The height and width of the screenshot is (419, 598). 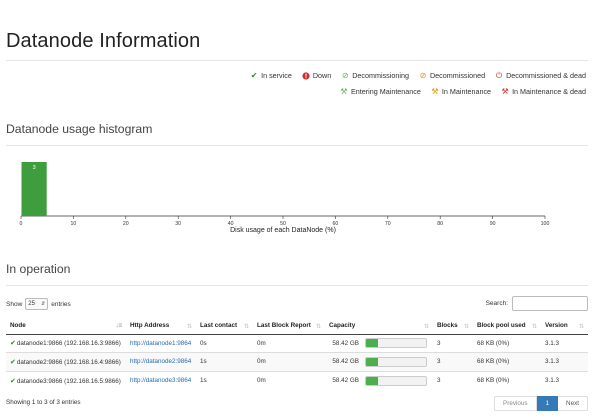 I want to click on node-cell: ✔datanode3:9866 (192.168.16.5:9866), so click(x=66, y=380).